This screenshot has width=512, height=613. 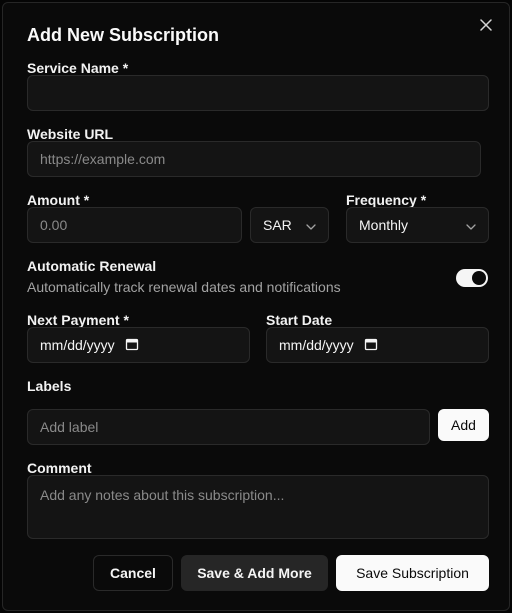 What do you see at coordinates (384, 225) in the screenshot?
I see `frequency-value: Monthly` at bounding box center [384, 225].